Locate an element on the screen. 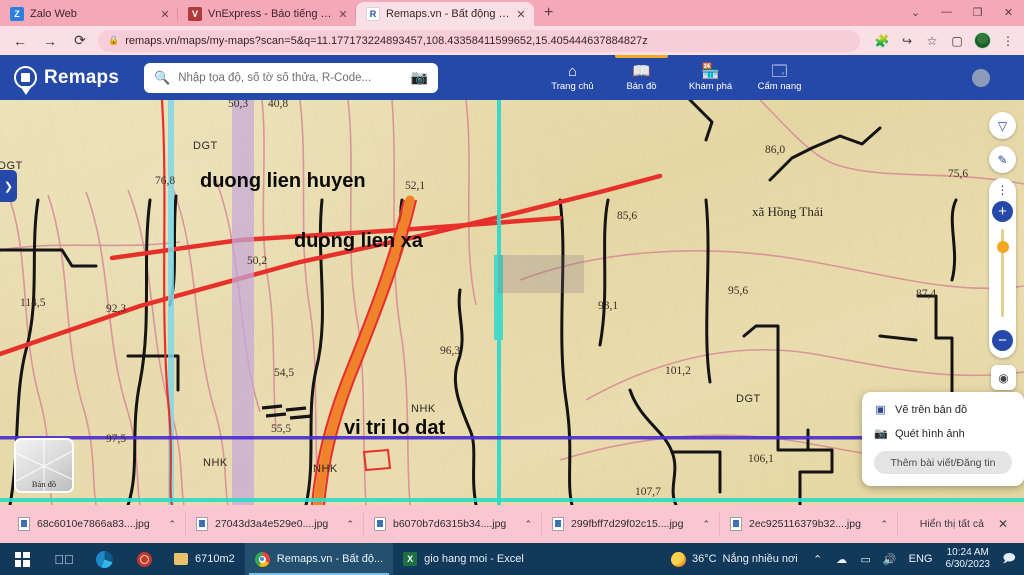 The width and height of the screenshot is (1024, 575). browser-tab-vnexpress: V VnExpress - Báo tiếng Việt nhiều ✕ is located at coordinates (267, 14).